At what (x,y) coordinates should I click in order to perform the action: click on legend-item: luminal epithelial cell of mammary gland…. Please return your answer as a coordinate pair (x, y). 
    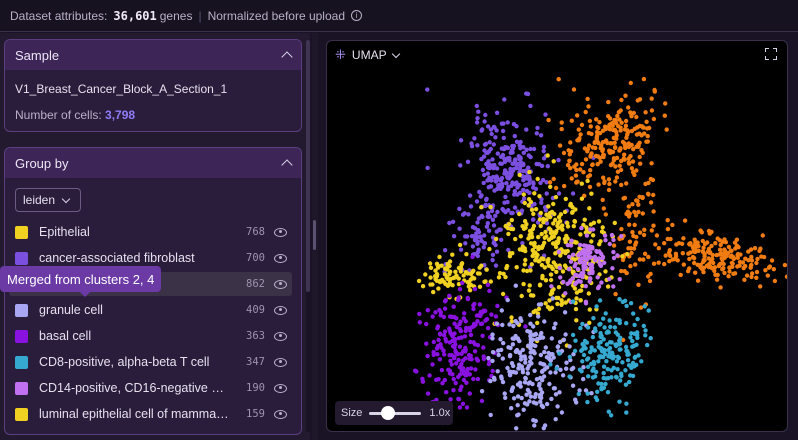
    Looking at the image, I should click on (150, 414).